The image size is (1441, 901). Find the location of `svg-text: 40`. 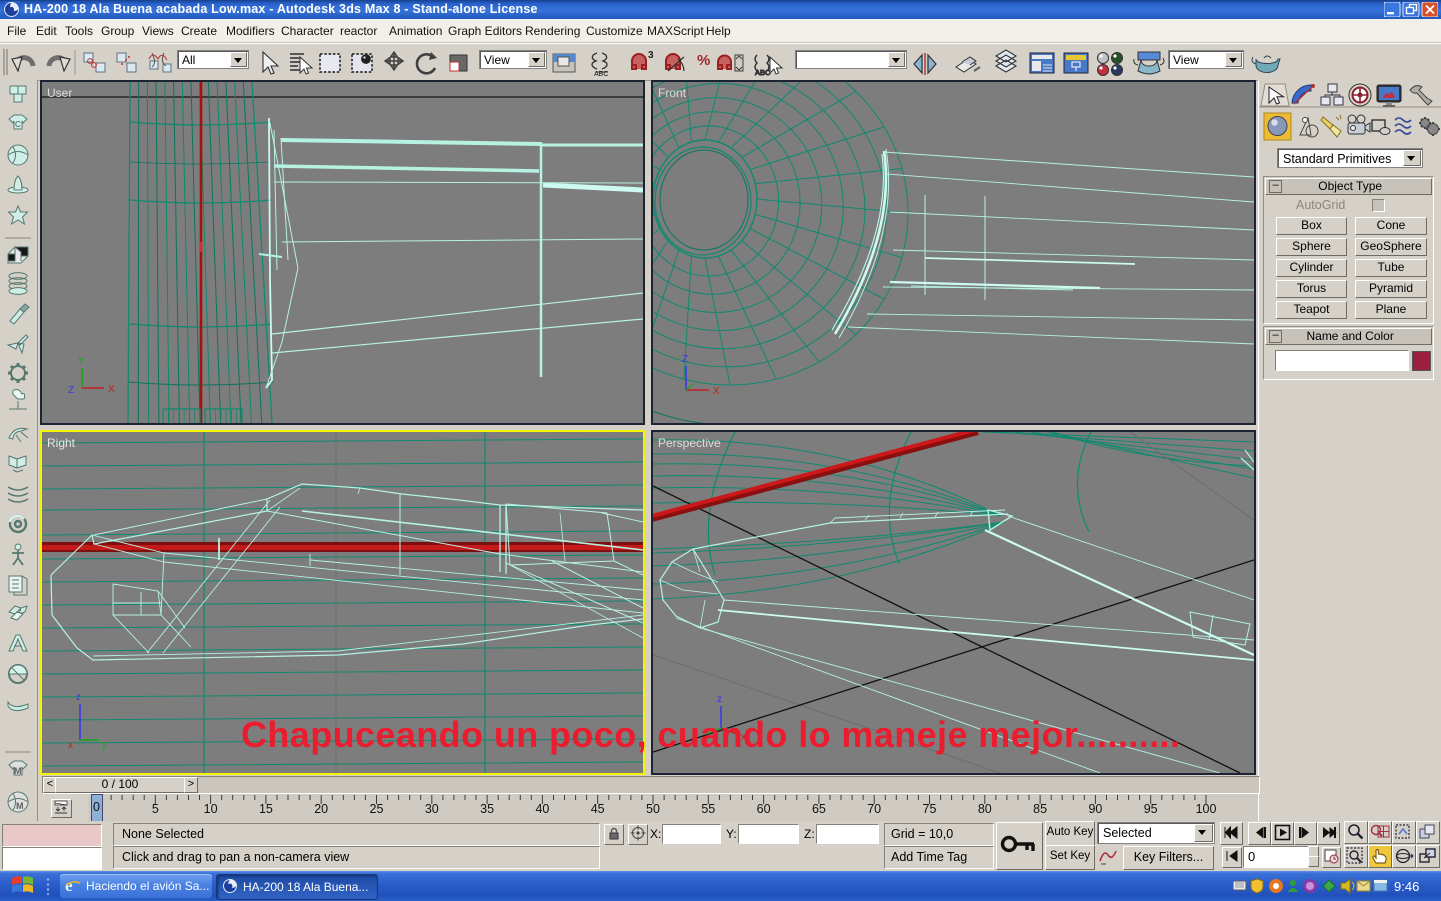

svg-text: 40 is located at coordinates (542, 809).